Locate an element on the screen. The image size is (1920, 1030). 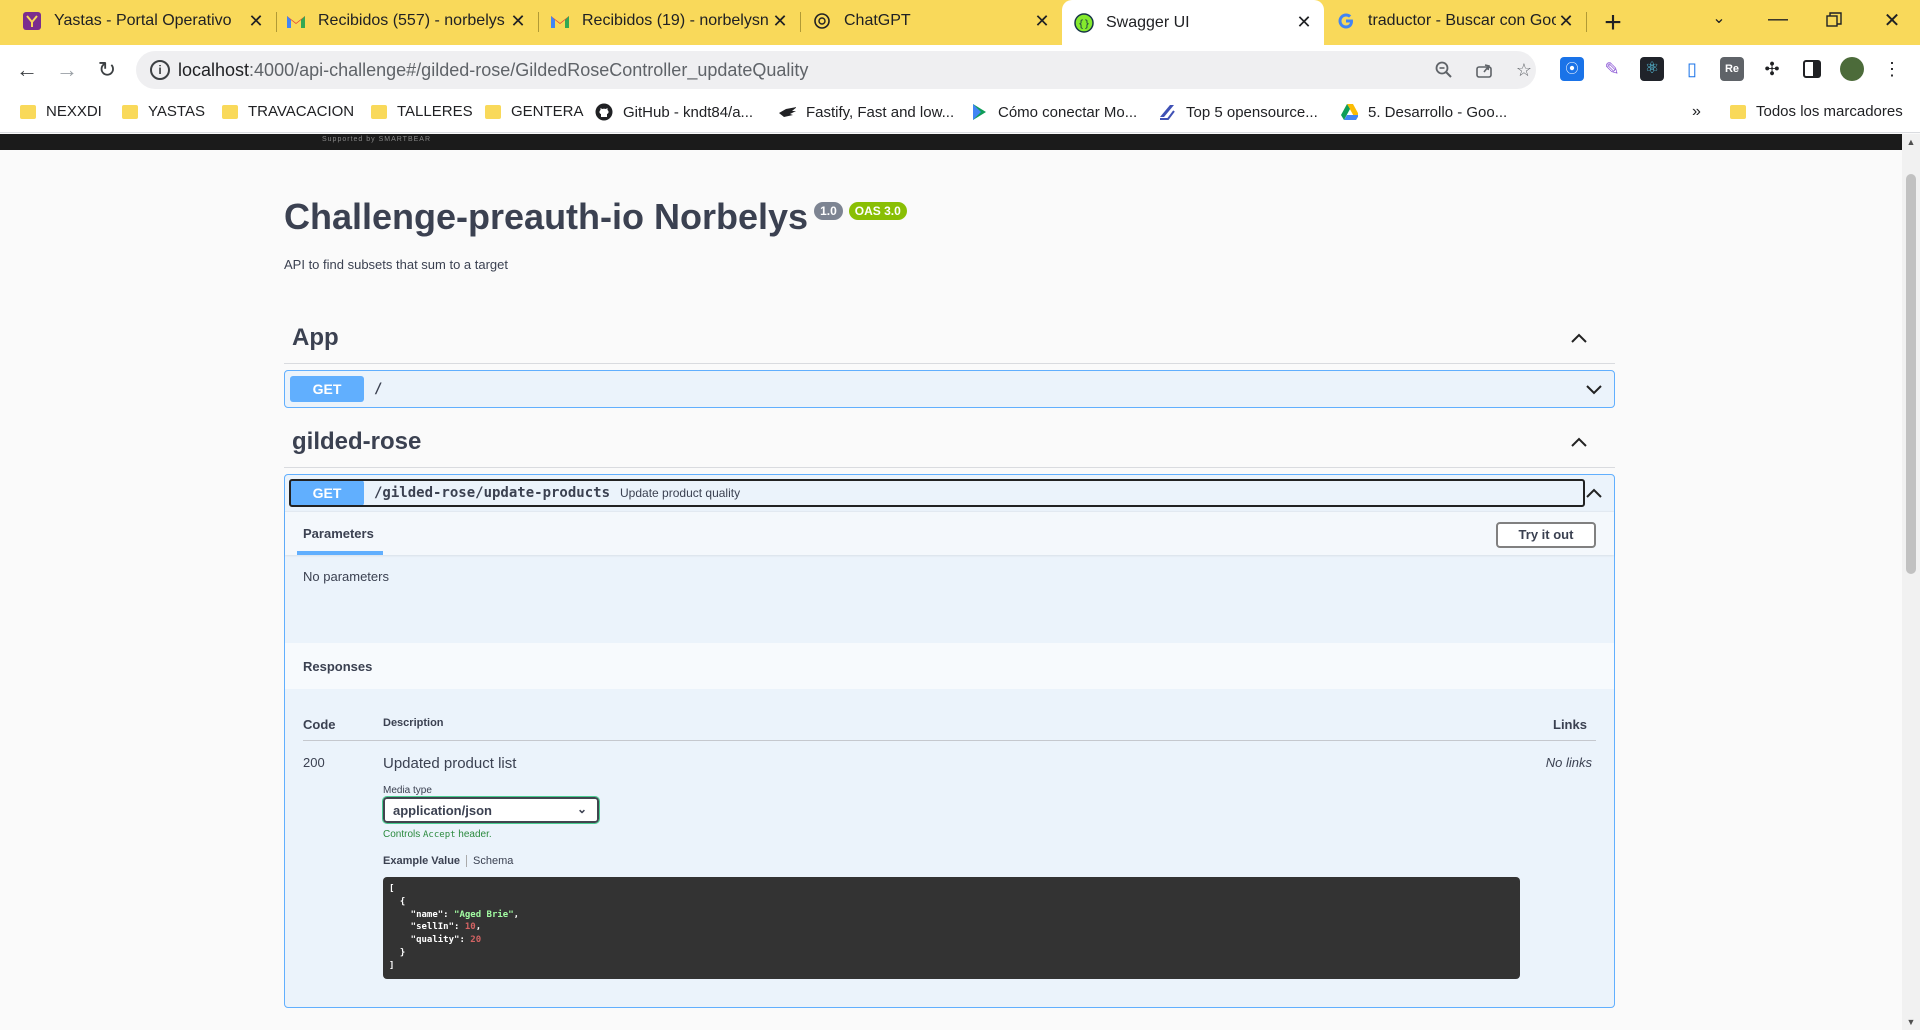
all-bookmarks-folder: Todos los marcadores is located at coordinates (1816, 111).